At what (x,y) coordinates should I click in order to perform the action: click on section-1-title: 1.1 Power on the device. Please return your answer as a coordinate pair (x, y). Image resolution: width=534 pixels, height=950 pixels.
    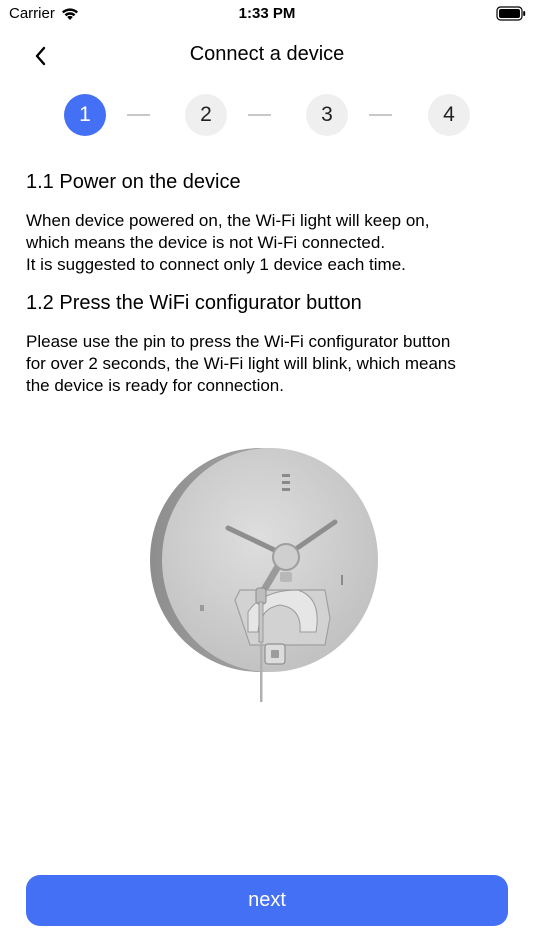
    Looking at the image, I should click on (133, 182).